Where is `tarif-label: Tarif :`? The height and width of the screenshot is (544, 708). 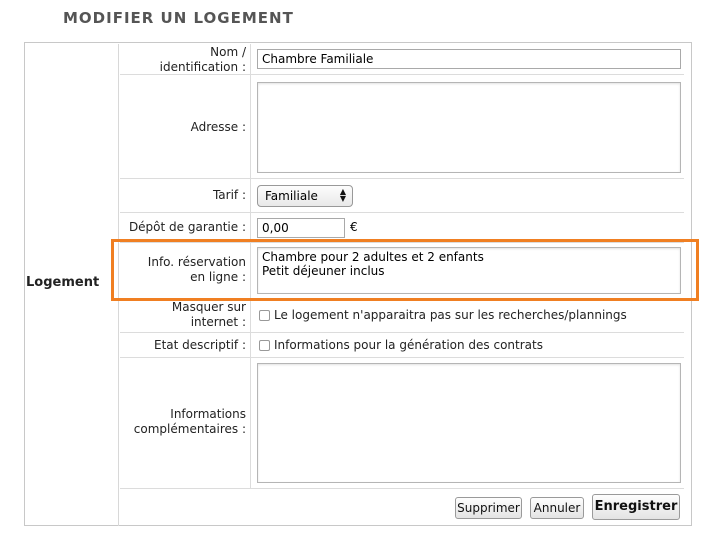 tarif-label: Tarif : is located at coordinates (229, 195).